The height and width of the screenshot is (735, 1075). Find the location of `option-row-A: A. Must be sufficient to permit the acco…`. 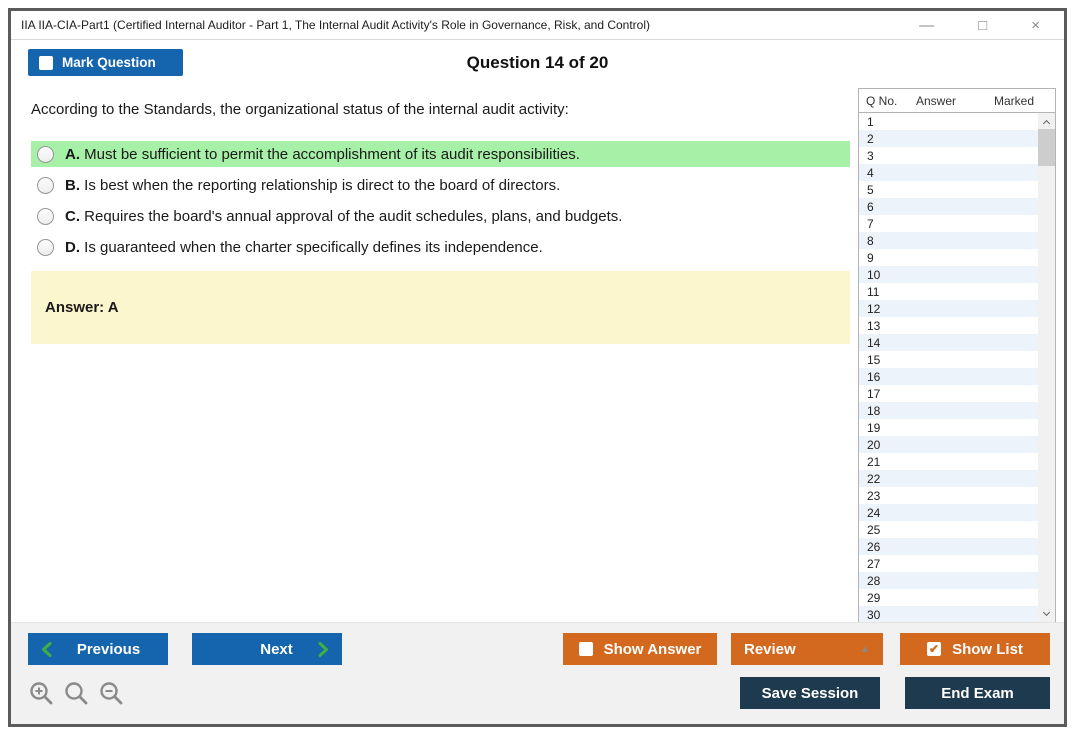

option-row-A: A. Must be sufficient to permit the acco… is located at coordinates (440, 154).